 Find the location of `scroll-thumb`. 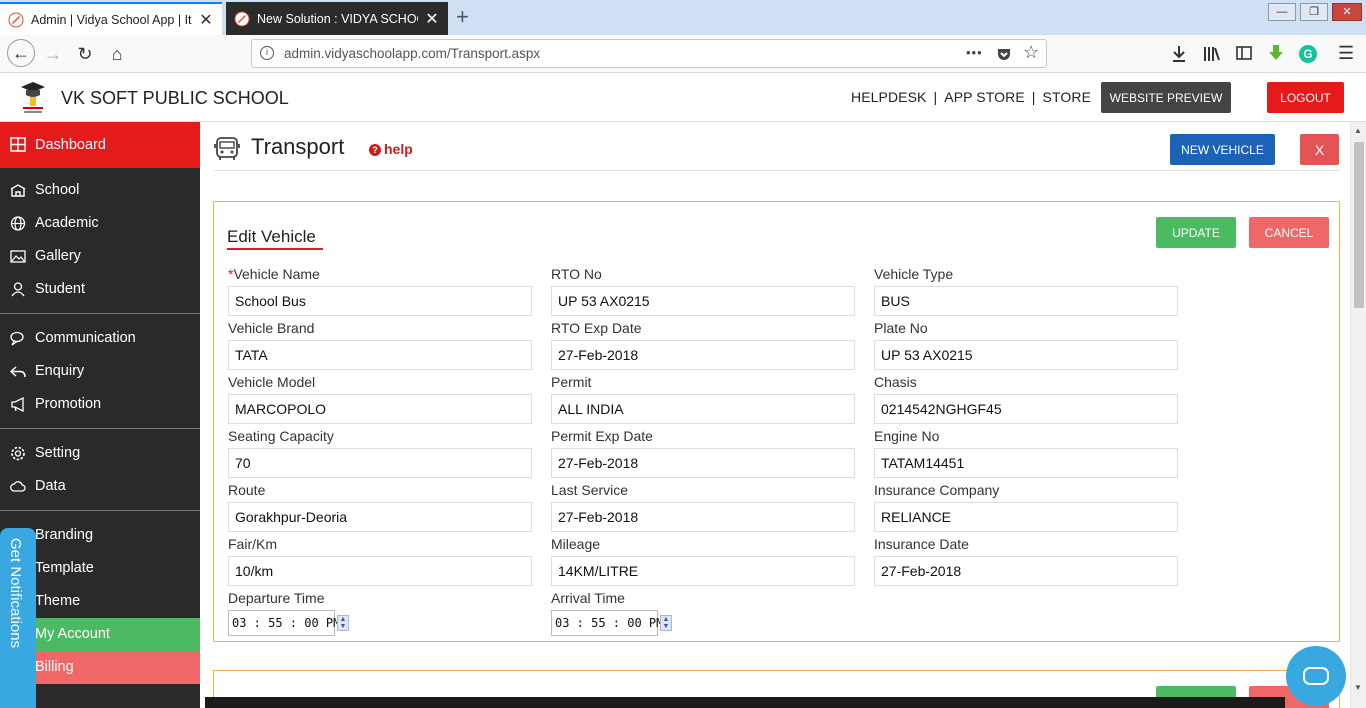

scroll-thumb is located at coordinates (1359, 225).